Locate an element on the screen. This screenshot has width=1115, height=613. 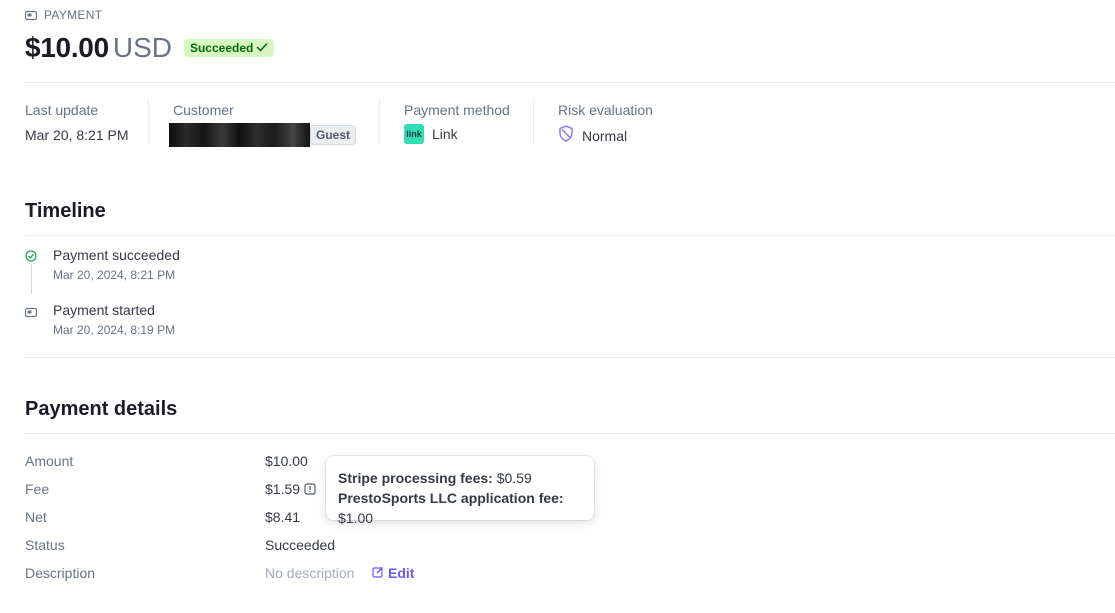
guest-badge: Guest is located at coordinates (333, 135).